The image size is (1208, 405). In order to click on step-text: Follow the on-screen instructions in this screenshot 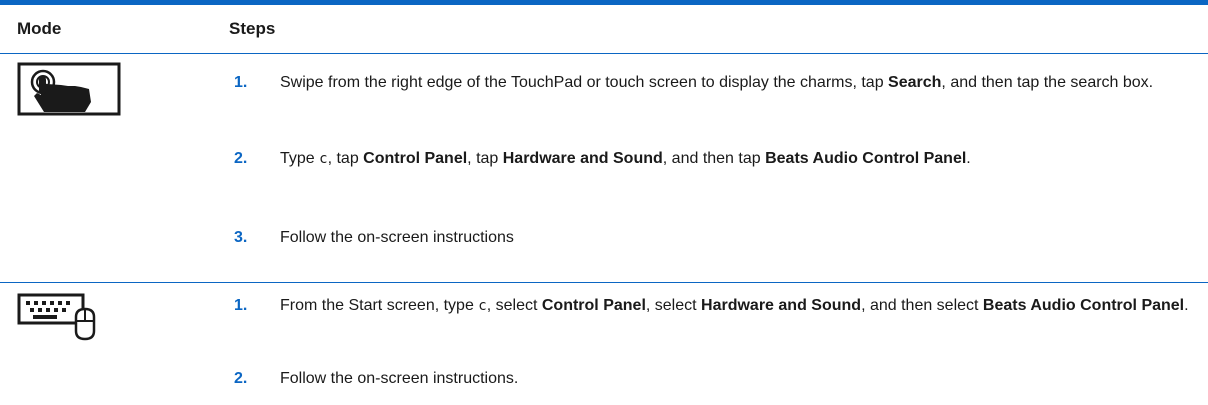, I will do `click(397, 237)`.